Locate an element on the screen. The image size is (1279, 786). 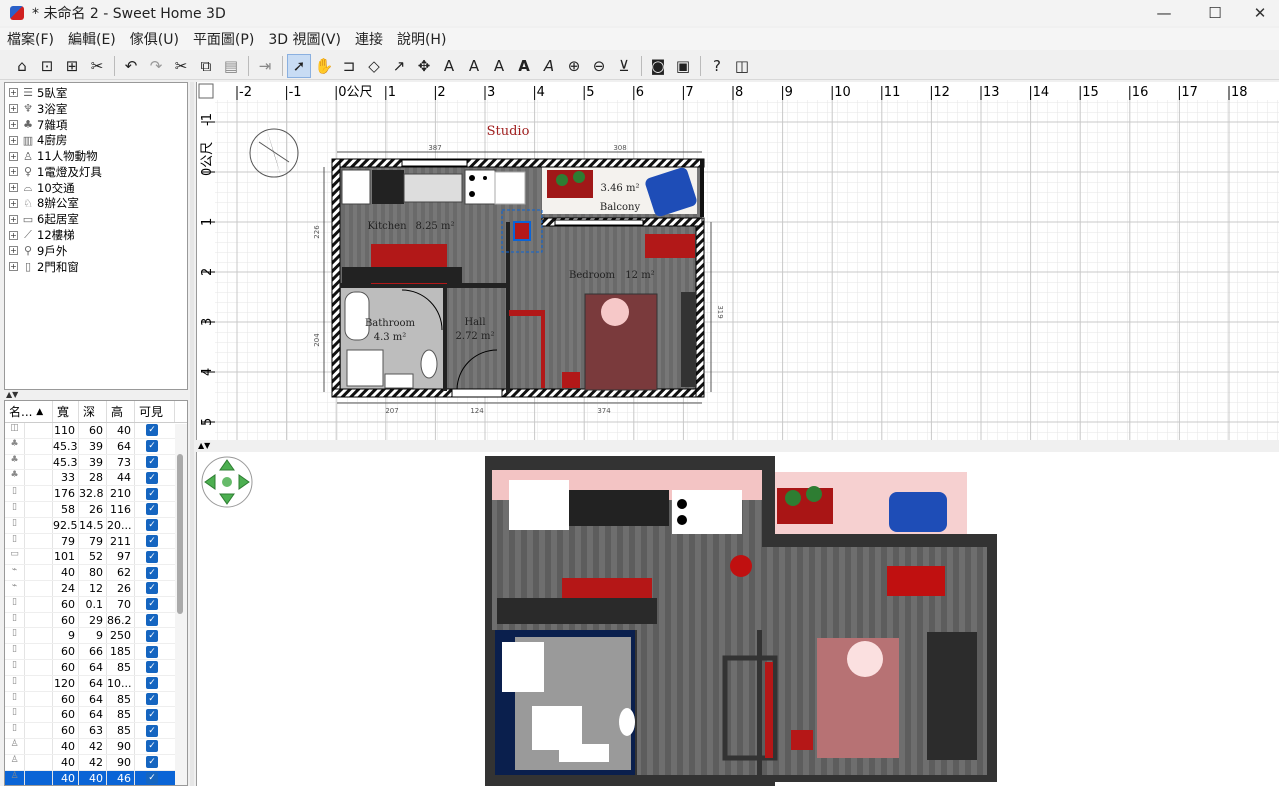
menu-edit: 編輯(E) is located at coordinates (92, 39).